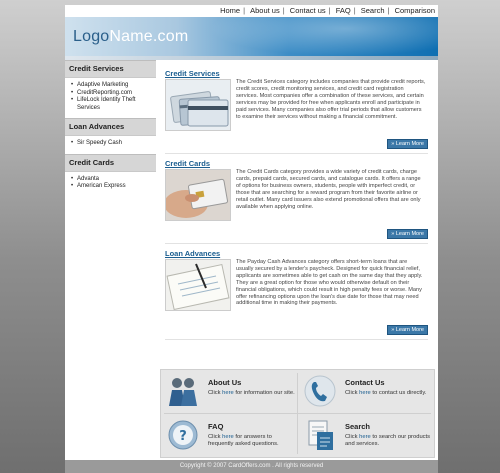  I want to click on sidebar-item-lifelock: • LifeLock Identity Theft Services, so click(113, 104).